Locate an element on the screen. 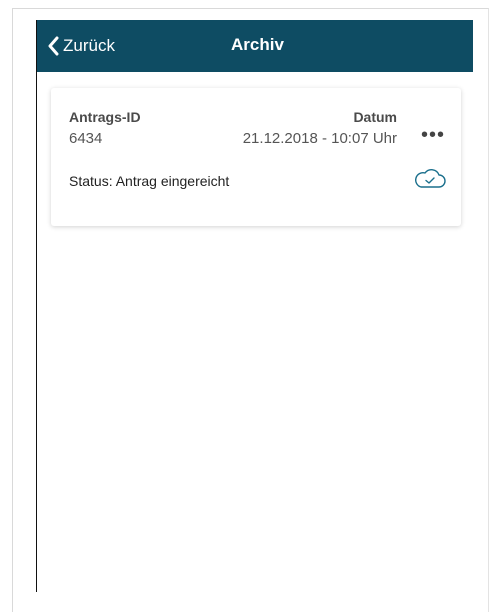 This screenshot has height=612, width=491. status-text: Status: Antrag eingereicht is located at coordinates (149, 181).